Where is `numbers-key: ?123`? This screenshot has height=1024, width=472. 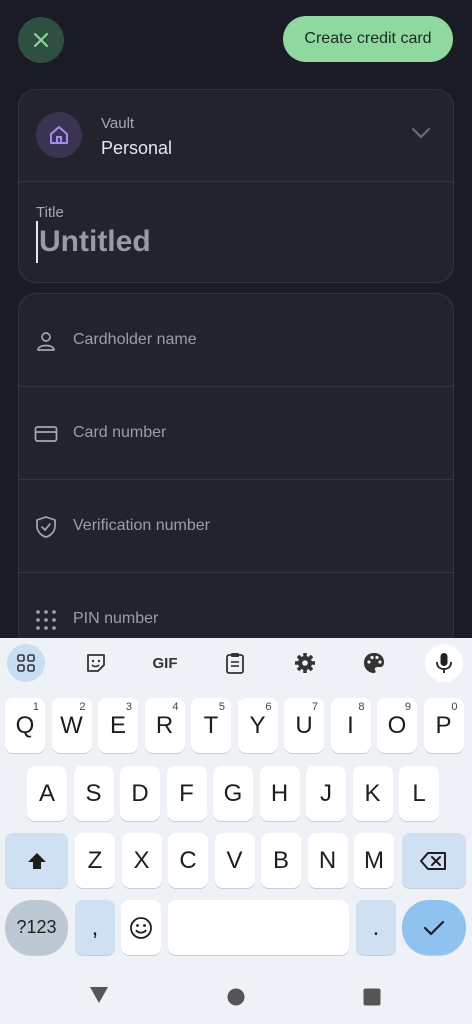
numbers-key: ?123 is located at coordinates (36, 927).